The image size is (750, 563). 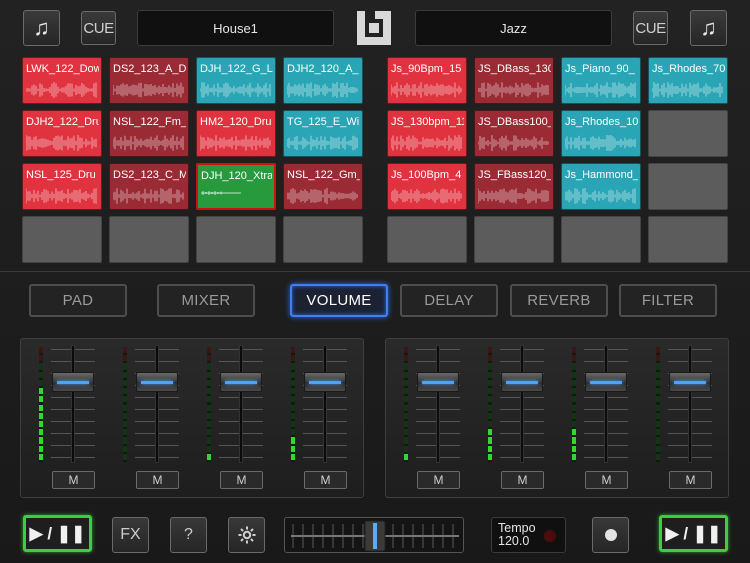 What do you see at coordinates (610, 535) in the screenshot?
I see `record-button` at bounding box center [610, 535].